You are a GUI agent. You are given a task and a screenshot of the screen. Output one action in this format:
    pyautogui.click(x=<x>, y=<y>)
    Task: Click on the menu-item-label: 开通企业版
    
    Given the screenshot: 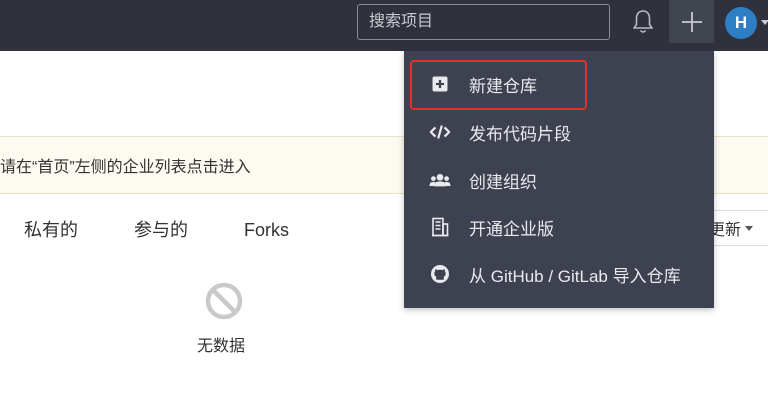 What is the action you would take?
    pyautogui.click(x=511, y=229)
    